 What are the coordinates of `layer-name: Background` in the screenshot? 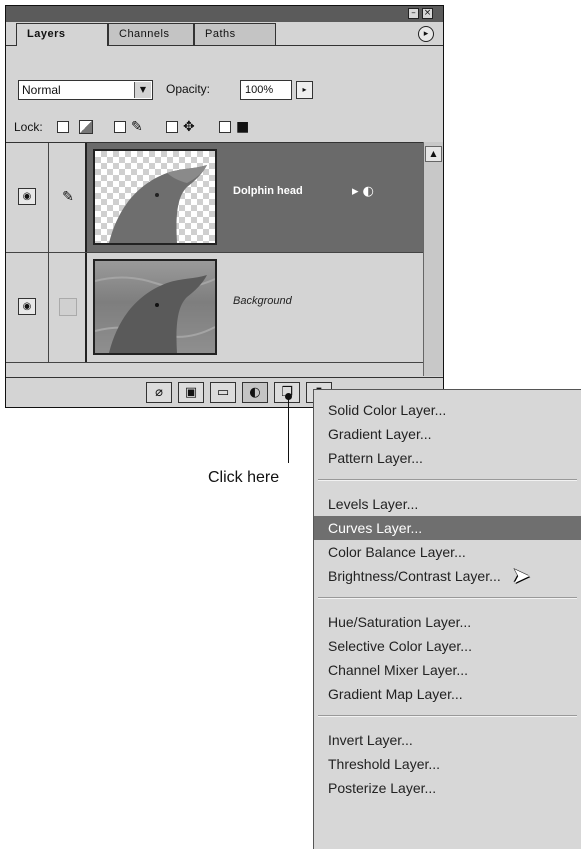 It's located at (262, 301).